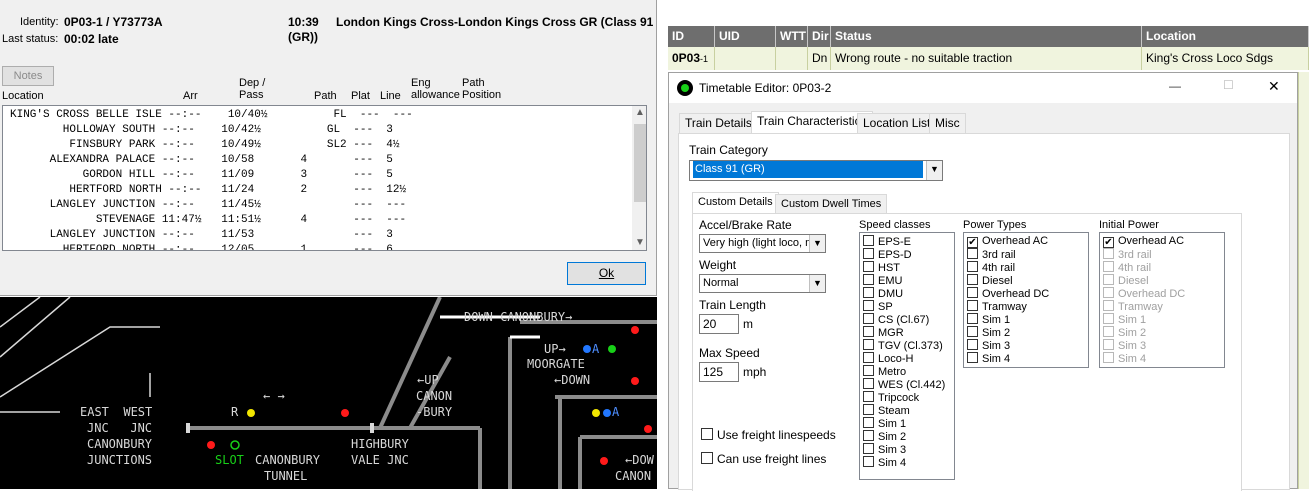 The image size is (1309, 491). What do you see at coordinates (884, 436) in the screenshot?
I see `checkbox-item: Sim 2` at bounding box center [884, 436].